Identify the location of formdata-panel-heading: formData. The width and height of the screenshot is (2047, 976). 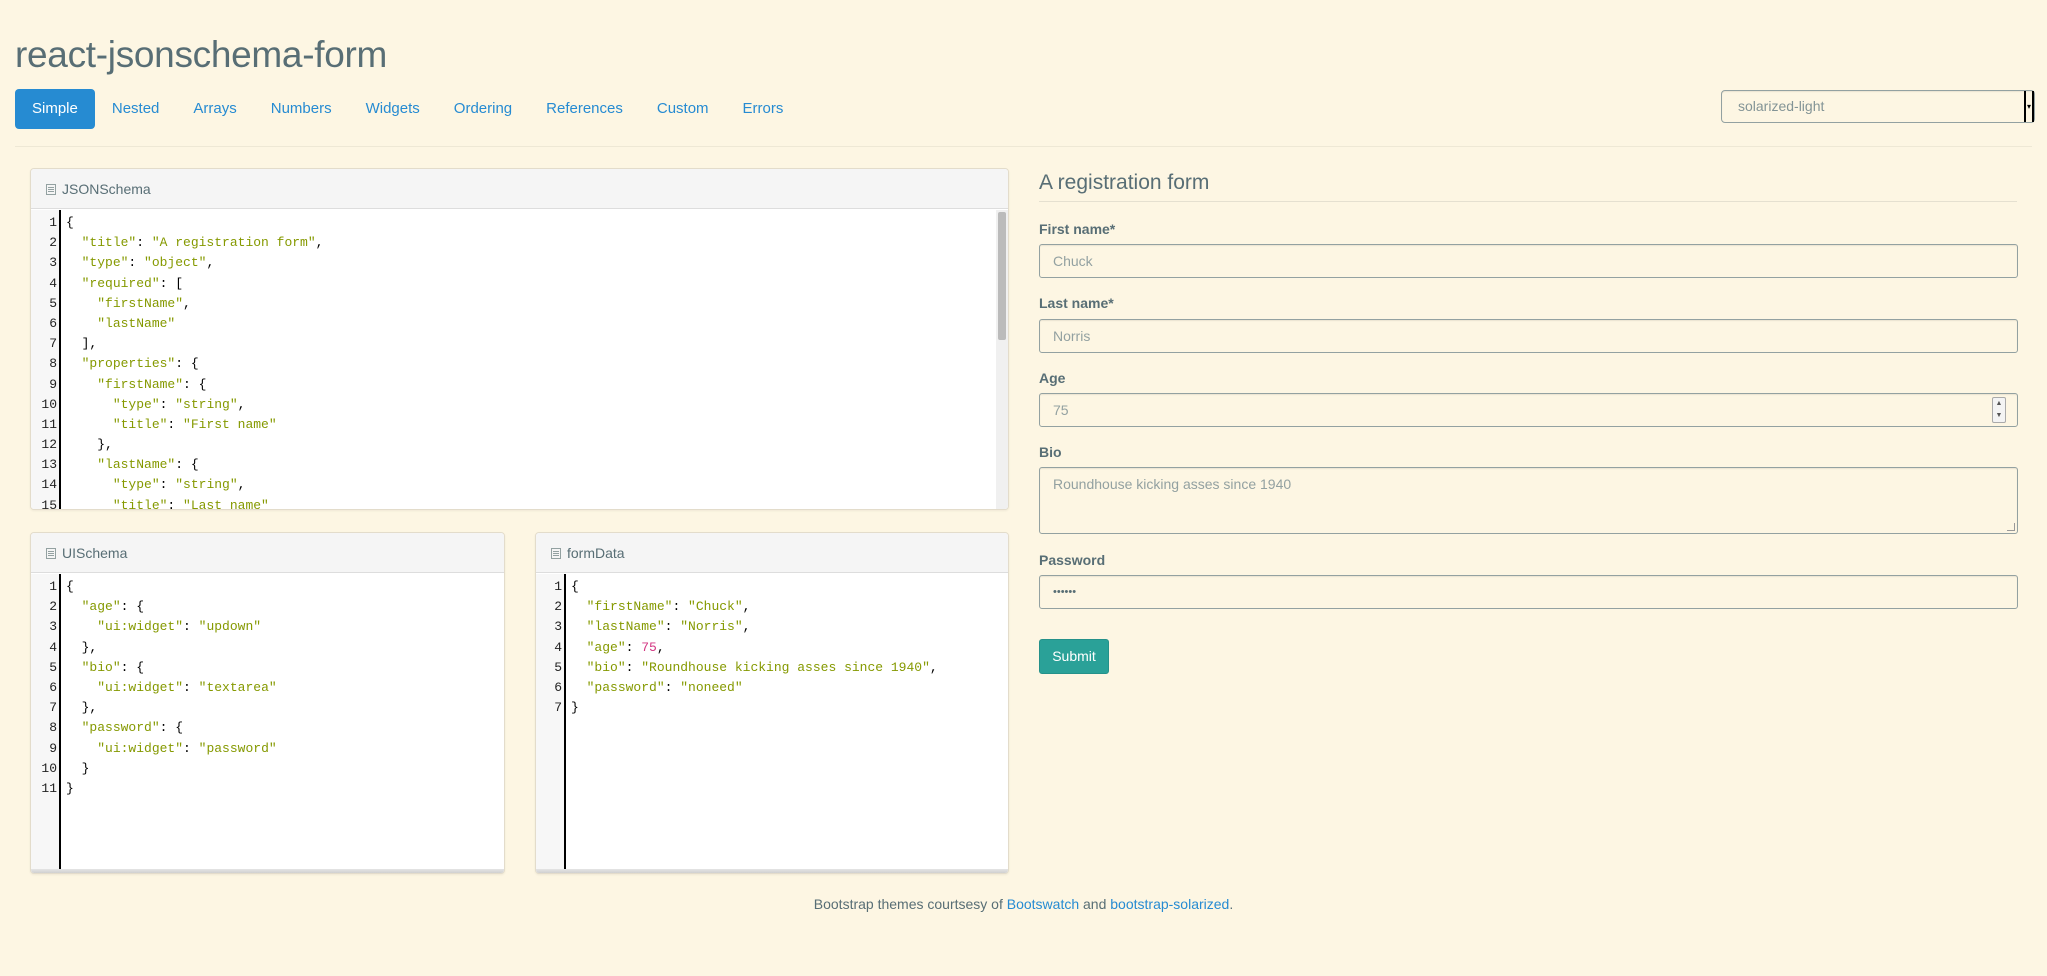
(772, 553).